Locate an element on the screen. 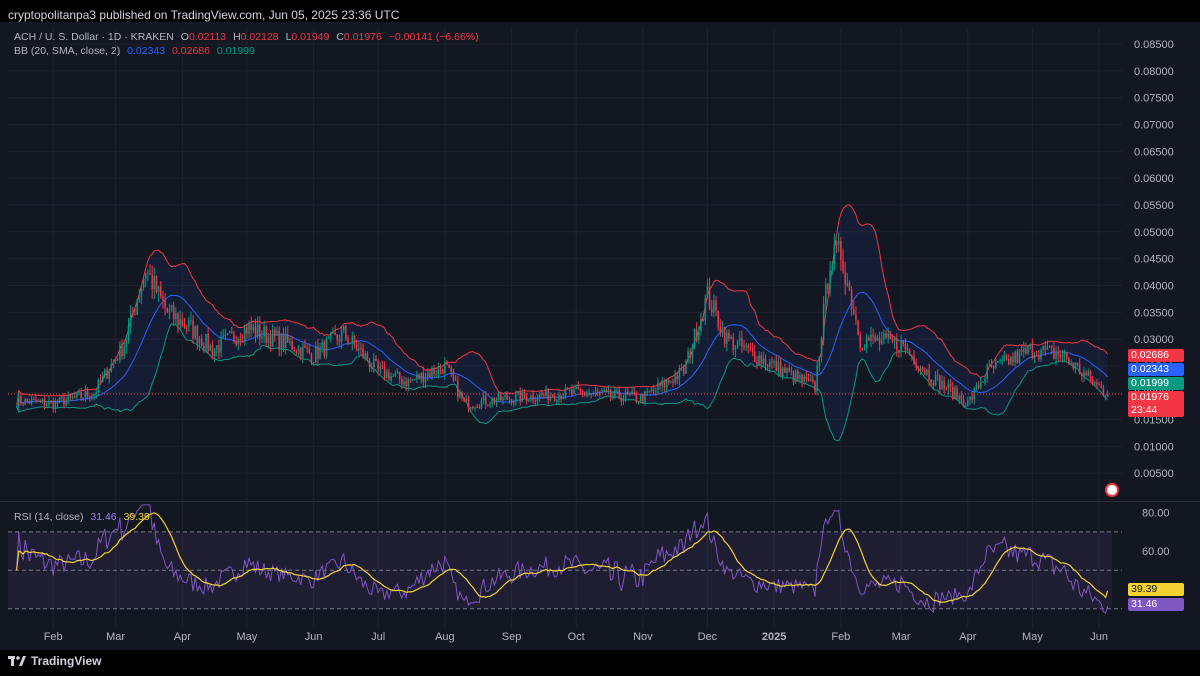 The width and height of the screenshot is (1200, 676). rsi-legend: RSI (14, close) 31.46 39.39 is located at coordinates (84, 517).